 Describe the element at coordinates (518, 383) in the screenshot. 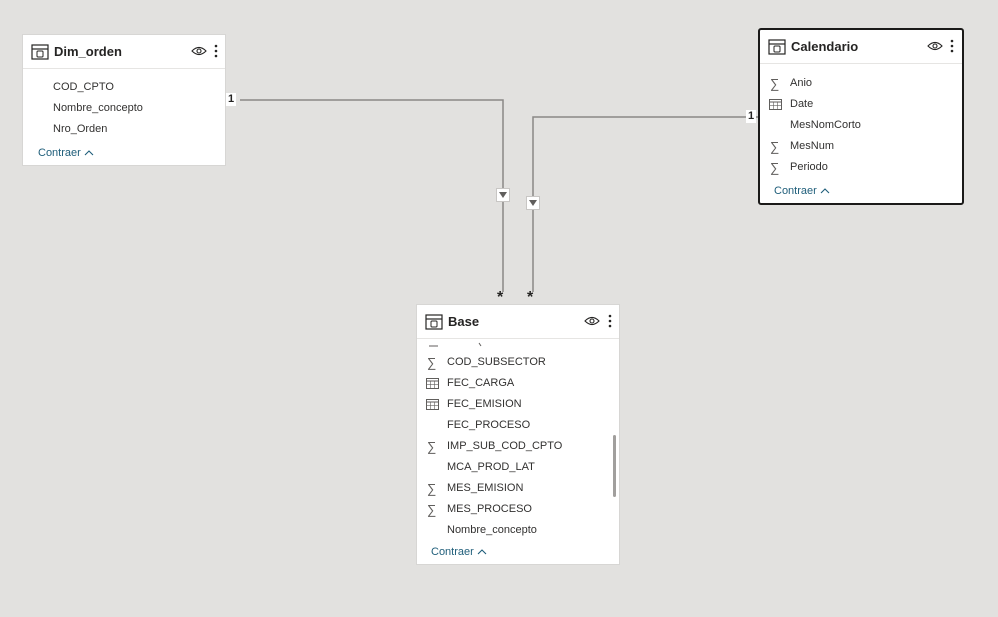

I see `field-item: FEC_CARGA` at that location.